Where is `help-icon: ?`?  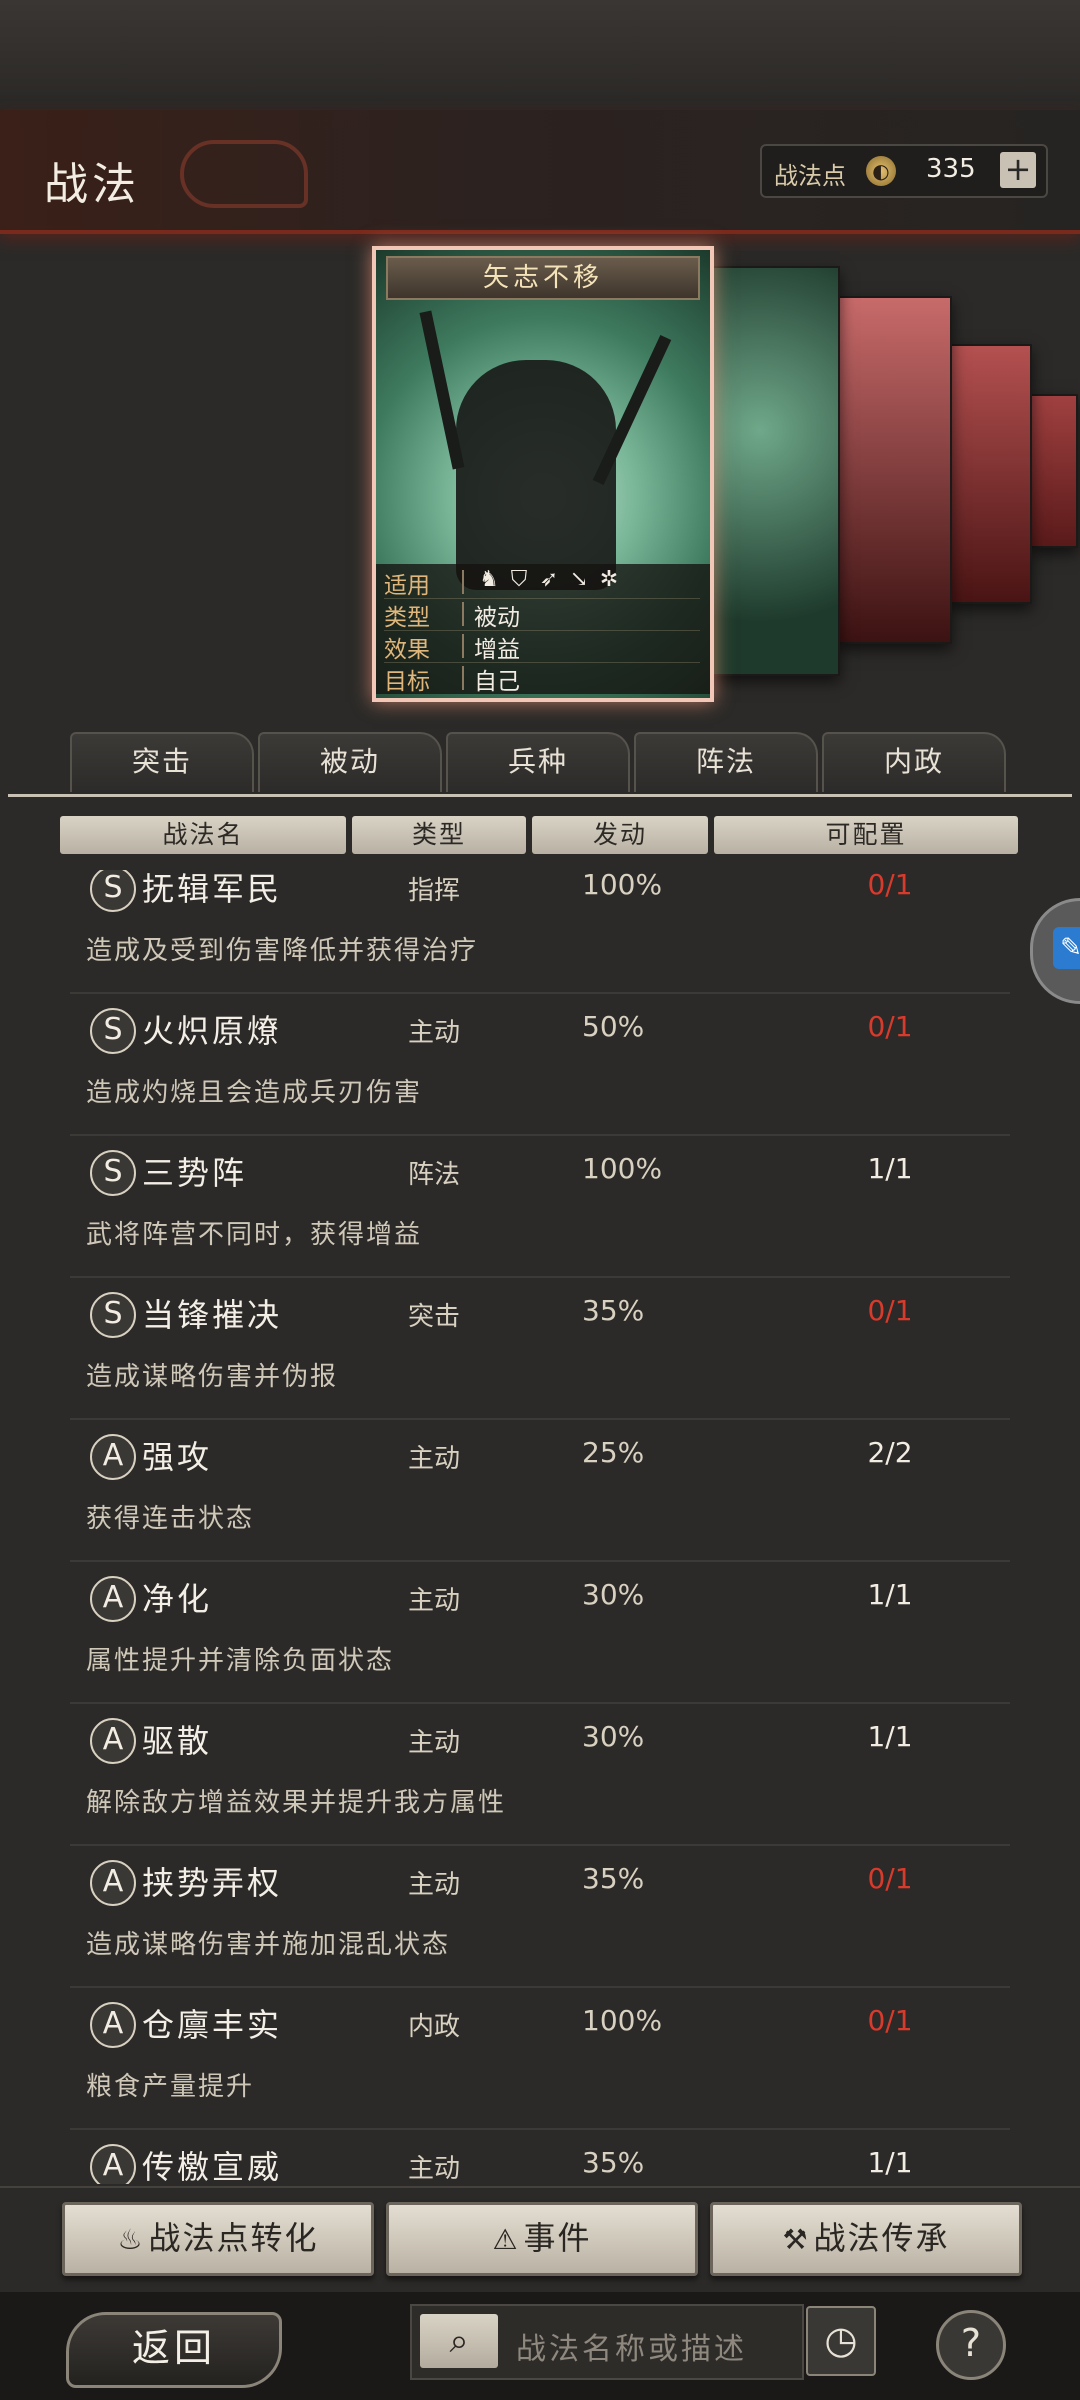 help-icon: ? is located at coordinates (971, 2345).